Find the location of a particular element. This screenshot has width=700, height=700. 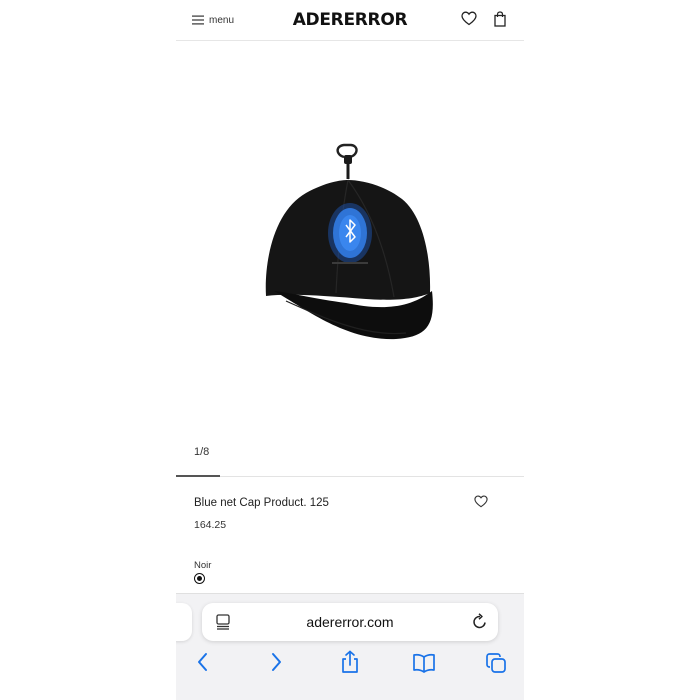

image-counter: 1/8 is located at coordinates (202, 452).